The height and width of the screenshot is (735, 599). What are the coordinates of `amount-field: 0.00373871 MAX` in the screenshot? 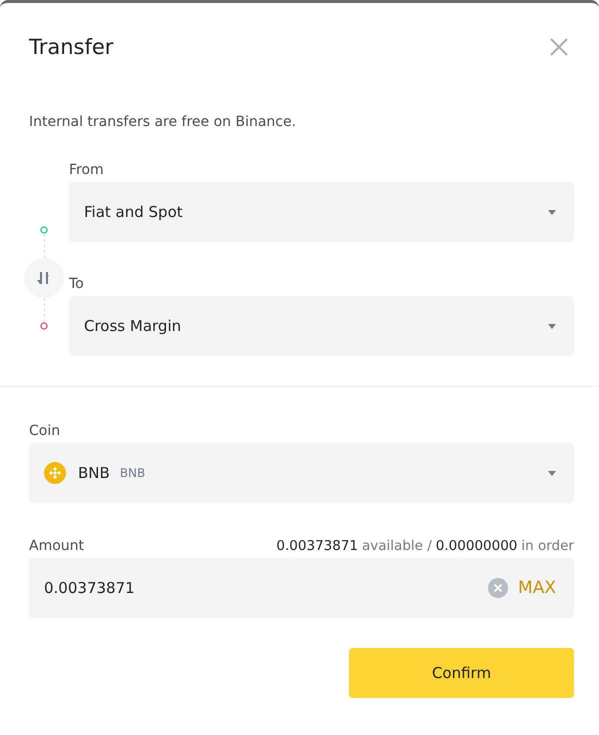 It's located at (301, 588).